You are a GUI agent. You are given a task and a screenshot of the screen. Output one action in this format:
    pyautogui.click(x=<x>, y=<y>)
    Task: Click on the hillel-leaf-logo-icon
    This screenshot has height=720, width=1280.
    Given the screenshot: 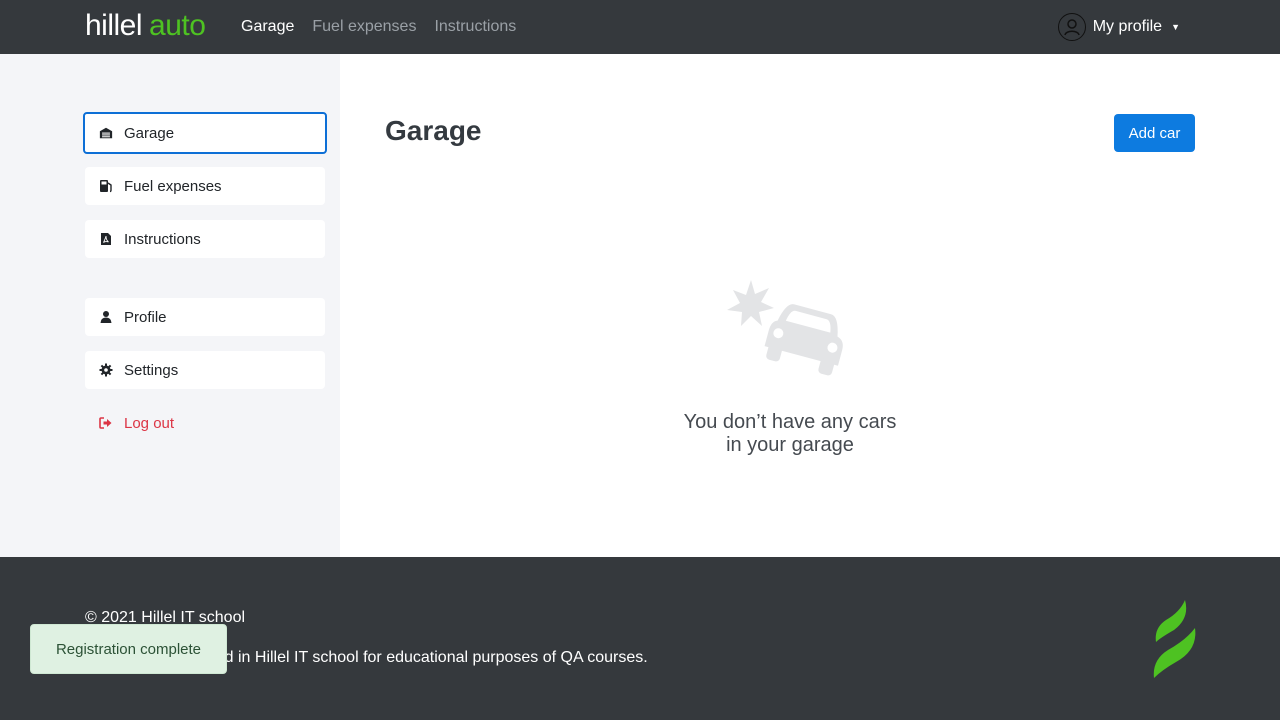 What is the action you would take?
    pyautogui.click(x=1174, y=639)
    